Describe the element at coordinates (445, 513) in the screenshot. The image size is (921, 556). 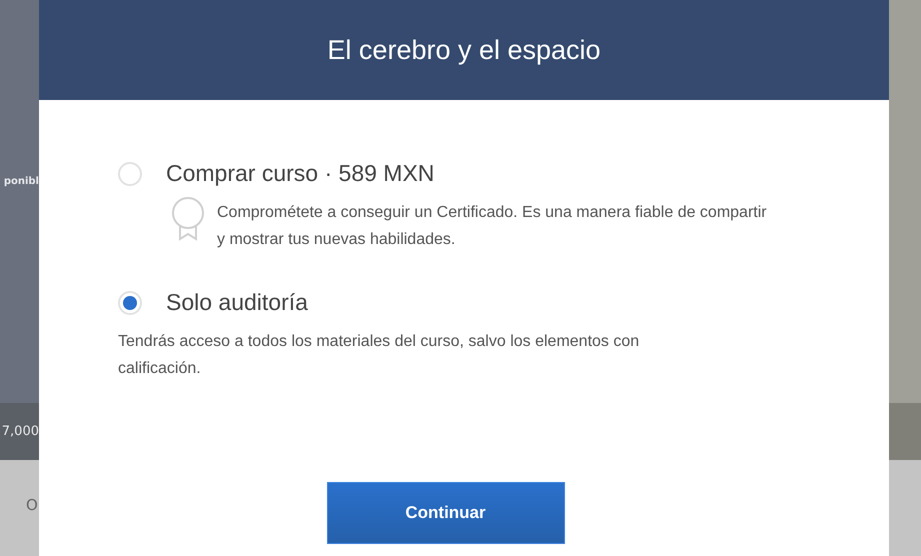
I see `continue-button: Continuar` at that location.